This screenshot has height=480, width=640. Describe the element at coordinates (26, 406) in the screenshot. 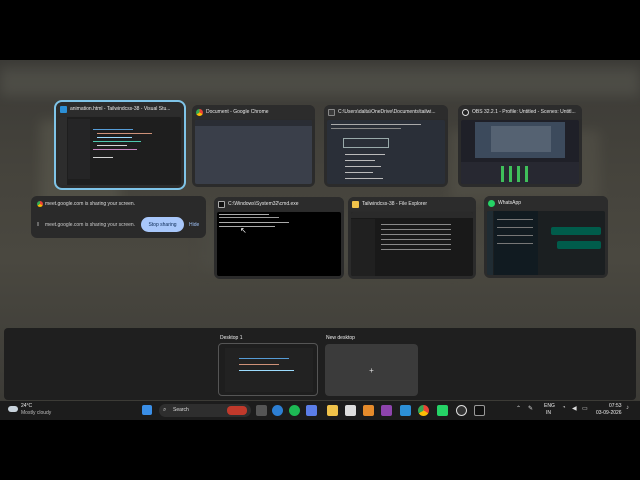

I see `weather-temp: 24°C` at that location.